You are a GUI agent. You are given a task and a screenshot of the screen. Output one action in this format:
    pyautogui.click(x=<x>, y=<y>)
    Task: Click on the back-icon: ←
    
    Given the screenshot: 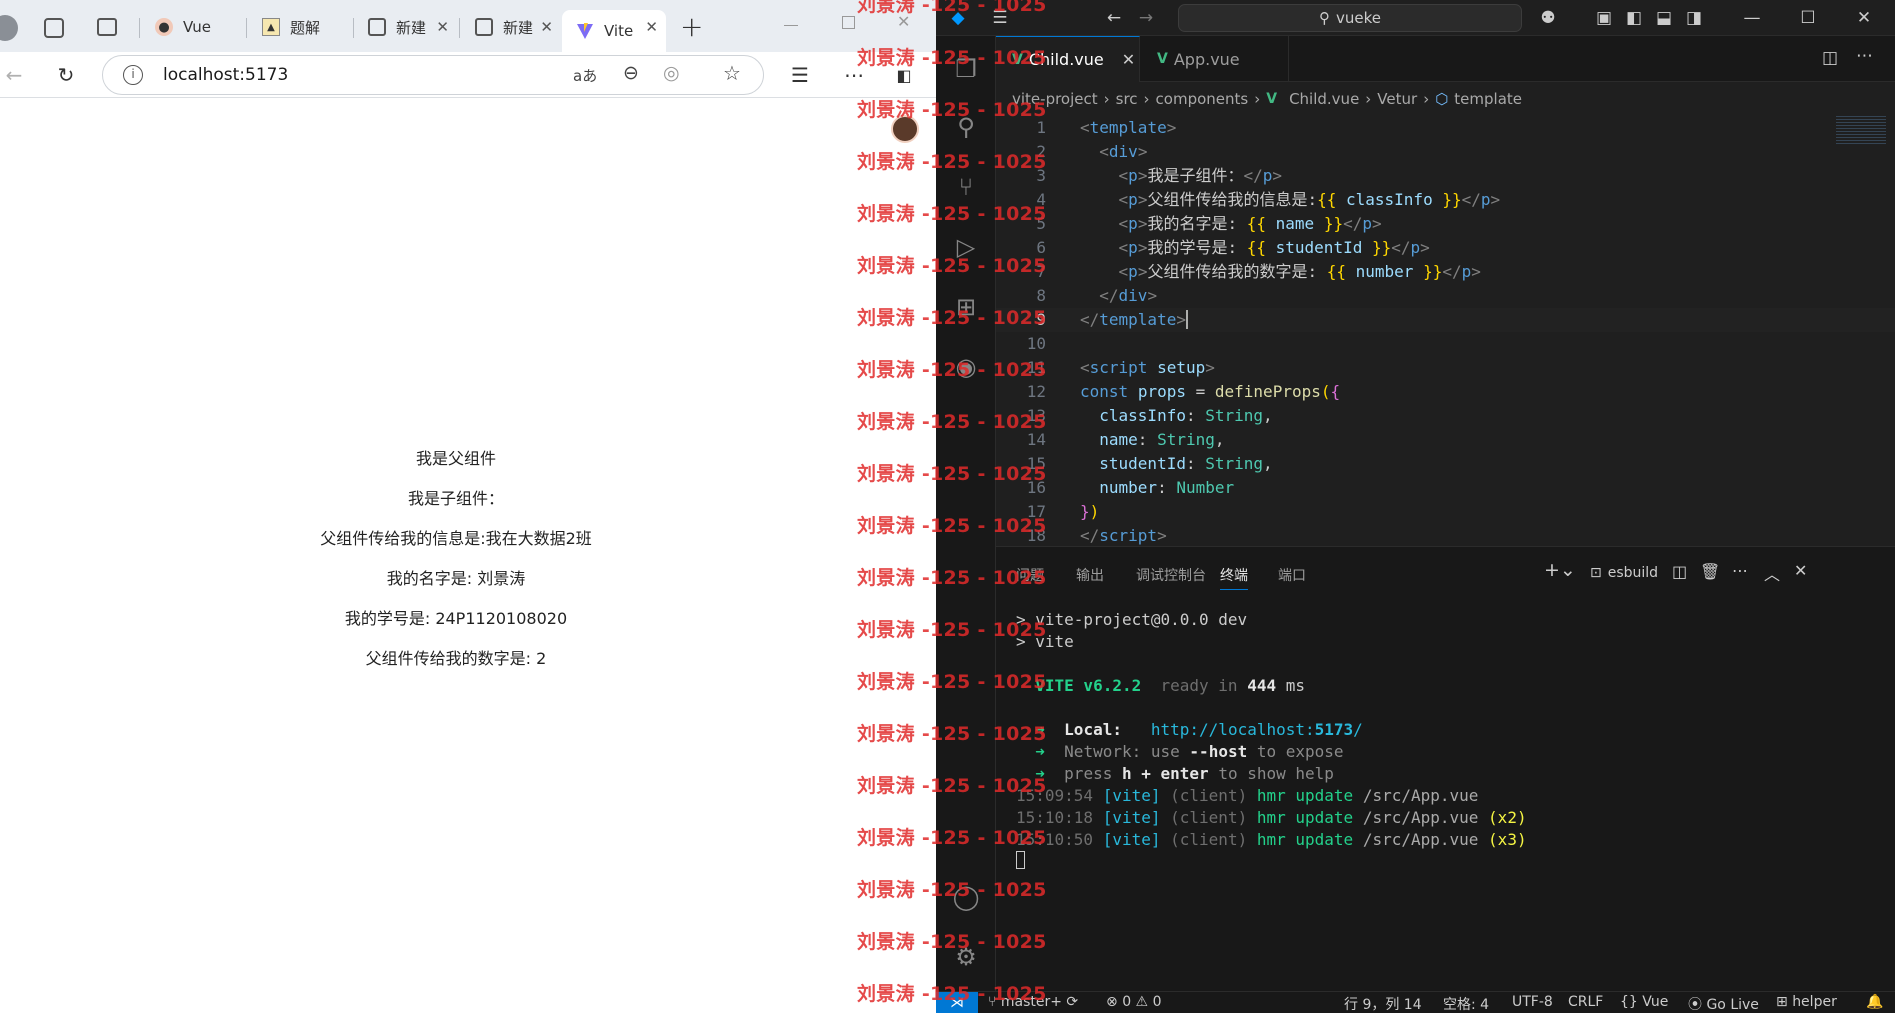 What is the action you would take?
    pyautogui.click(x=14, y=75)
    